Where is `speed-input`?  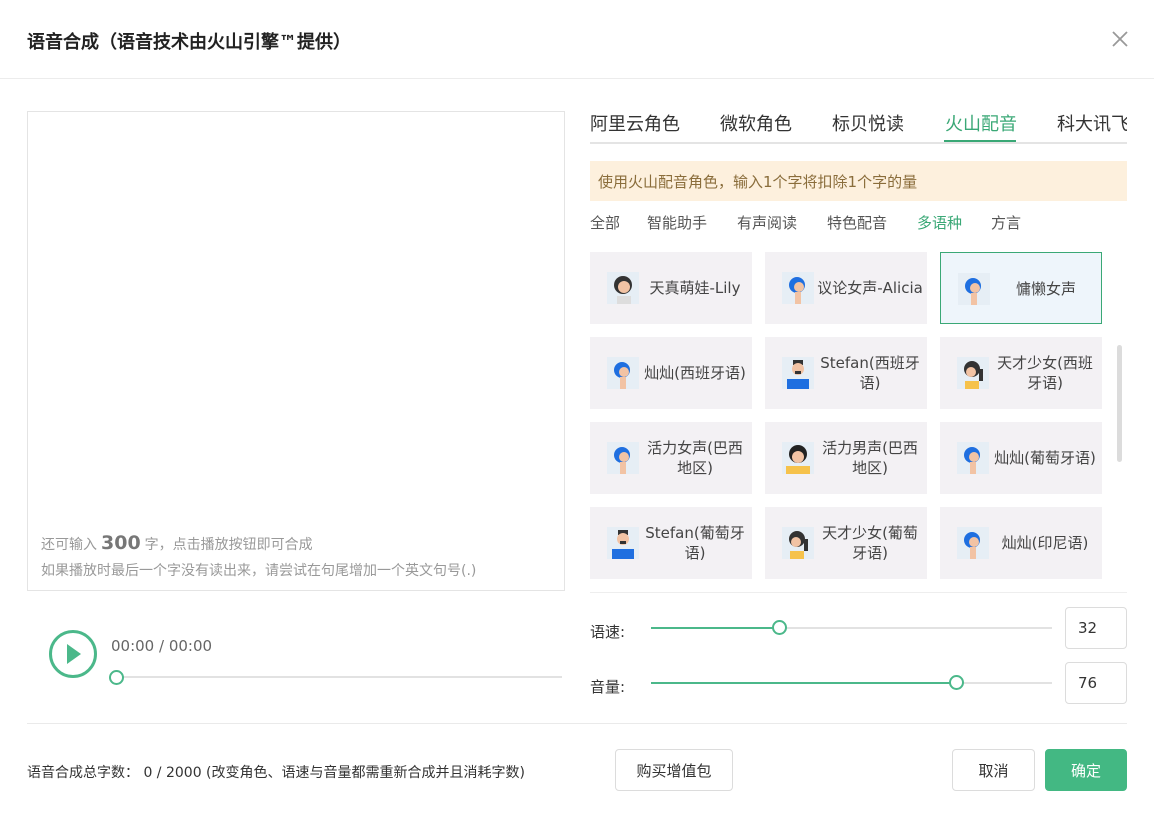 speed-input is located at coordinates (1096, 628).